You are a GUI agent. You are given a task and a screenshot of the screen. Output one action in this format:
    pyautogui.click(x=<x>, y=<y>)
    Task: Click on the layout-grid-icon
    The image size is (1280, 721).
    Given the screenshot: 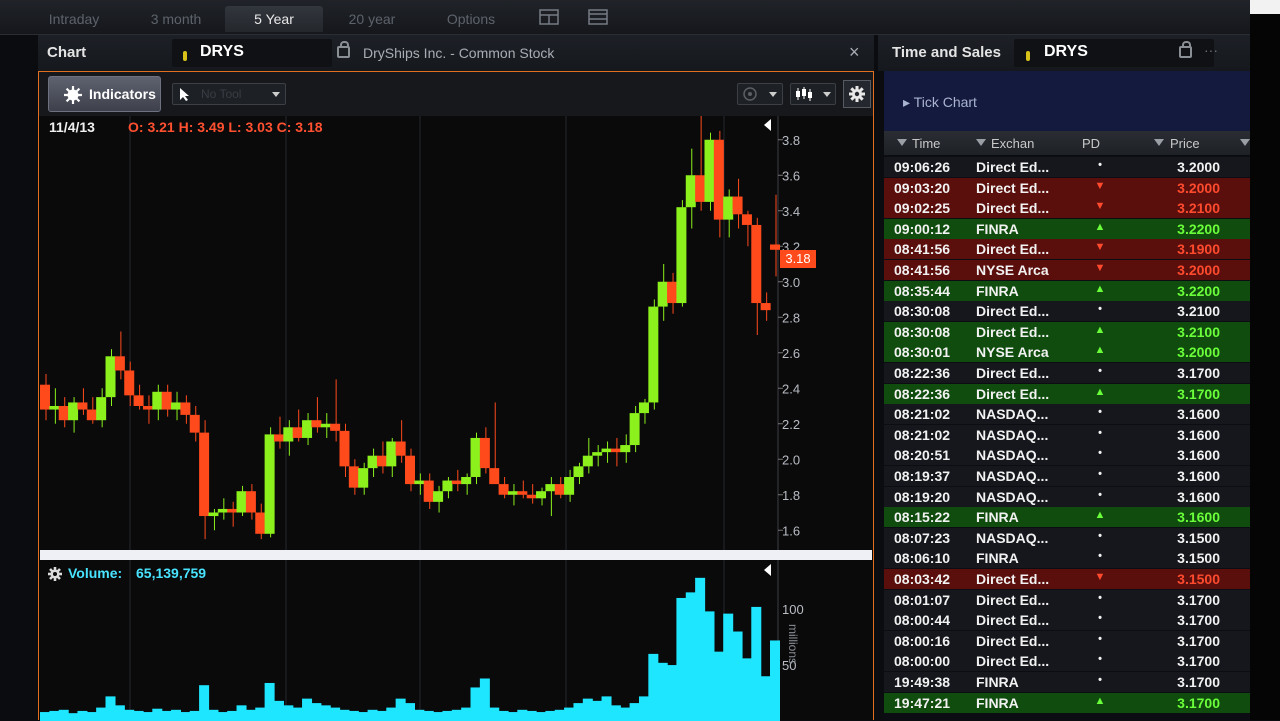 What is the action you would take?
    pyautogui.click(x=549, y=17)
    